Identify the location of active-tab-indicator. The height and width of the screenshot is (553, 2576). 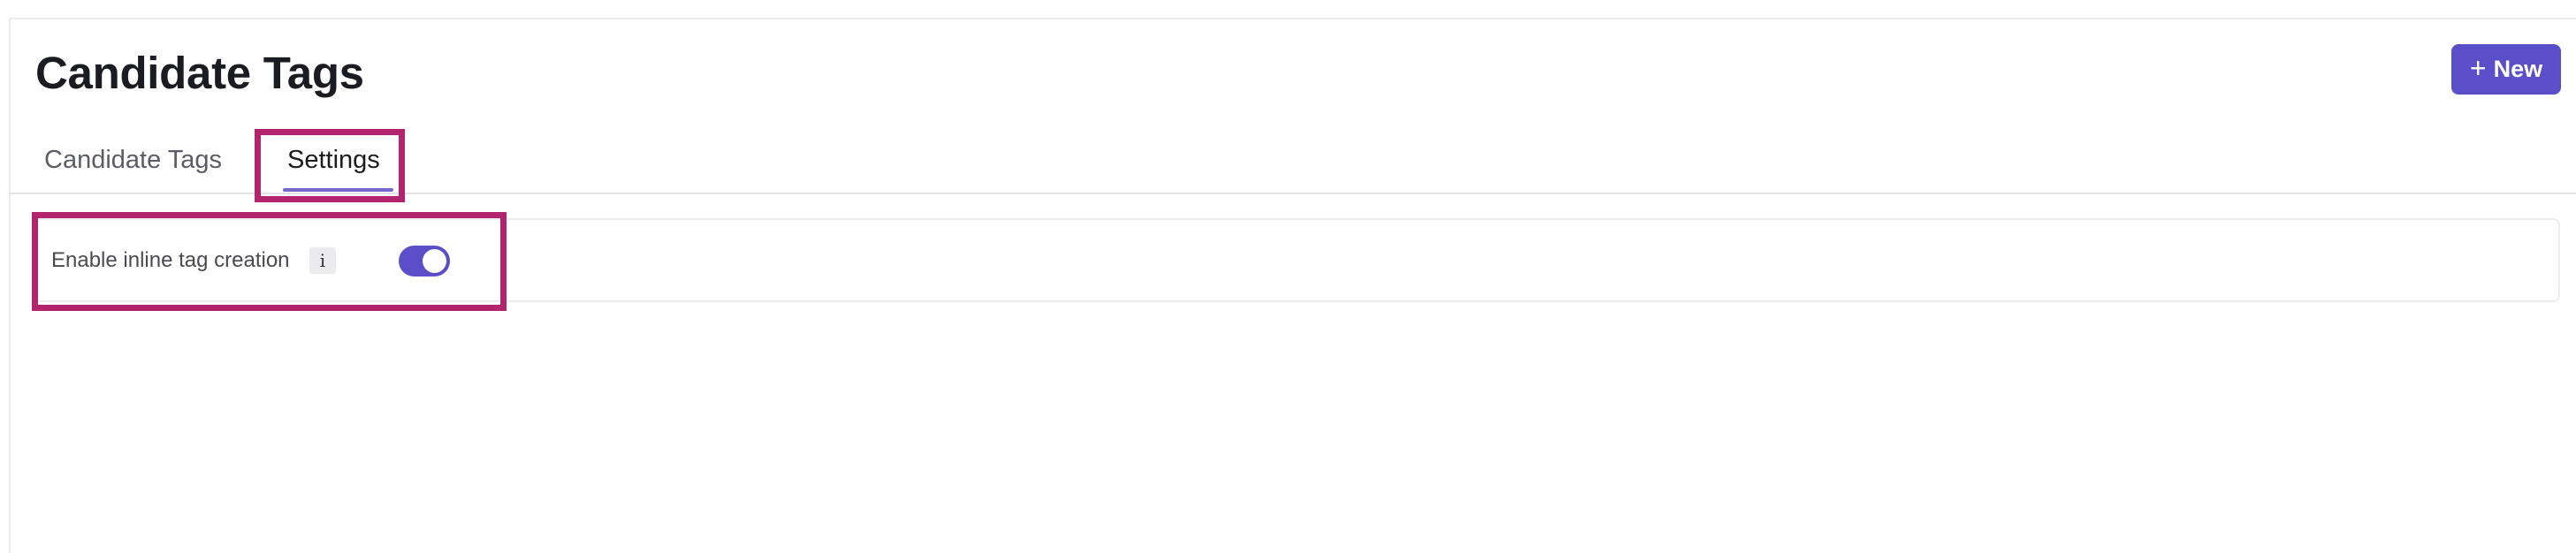
(338, 190).